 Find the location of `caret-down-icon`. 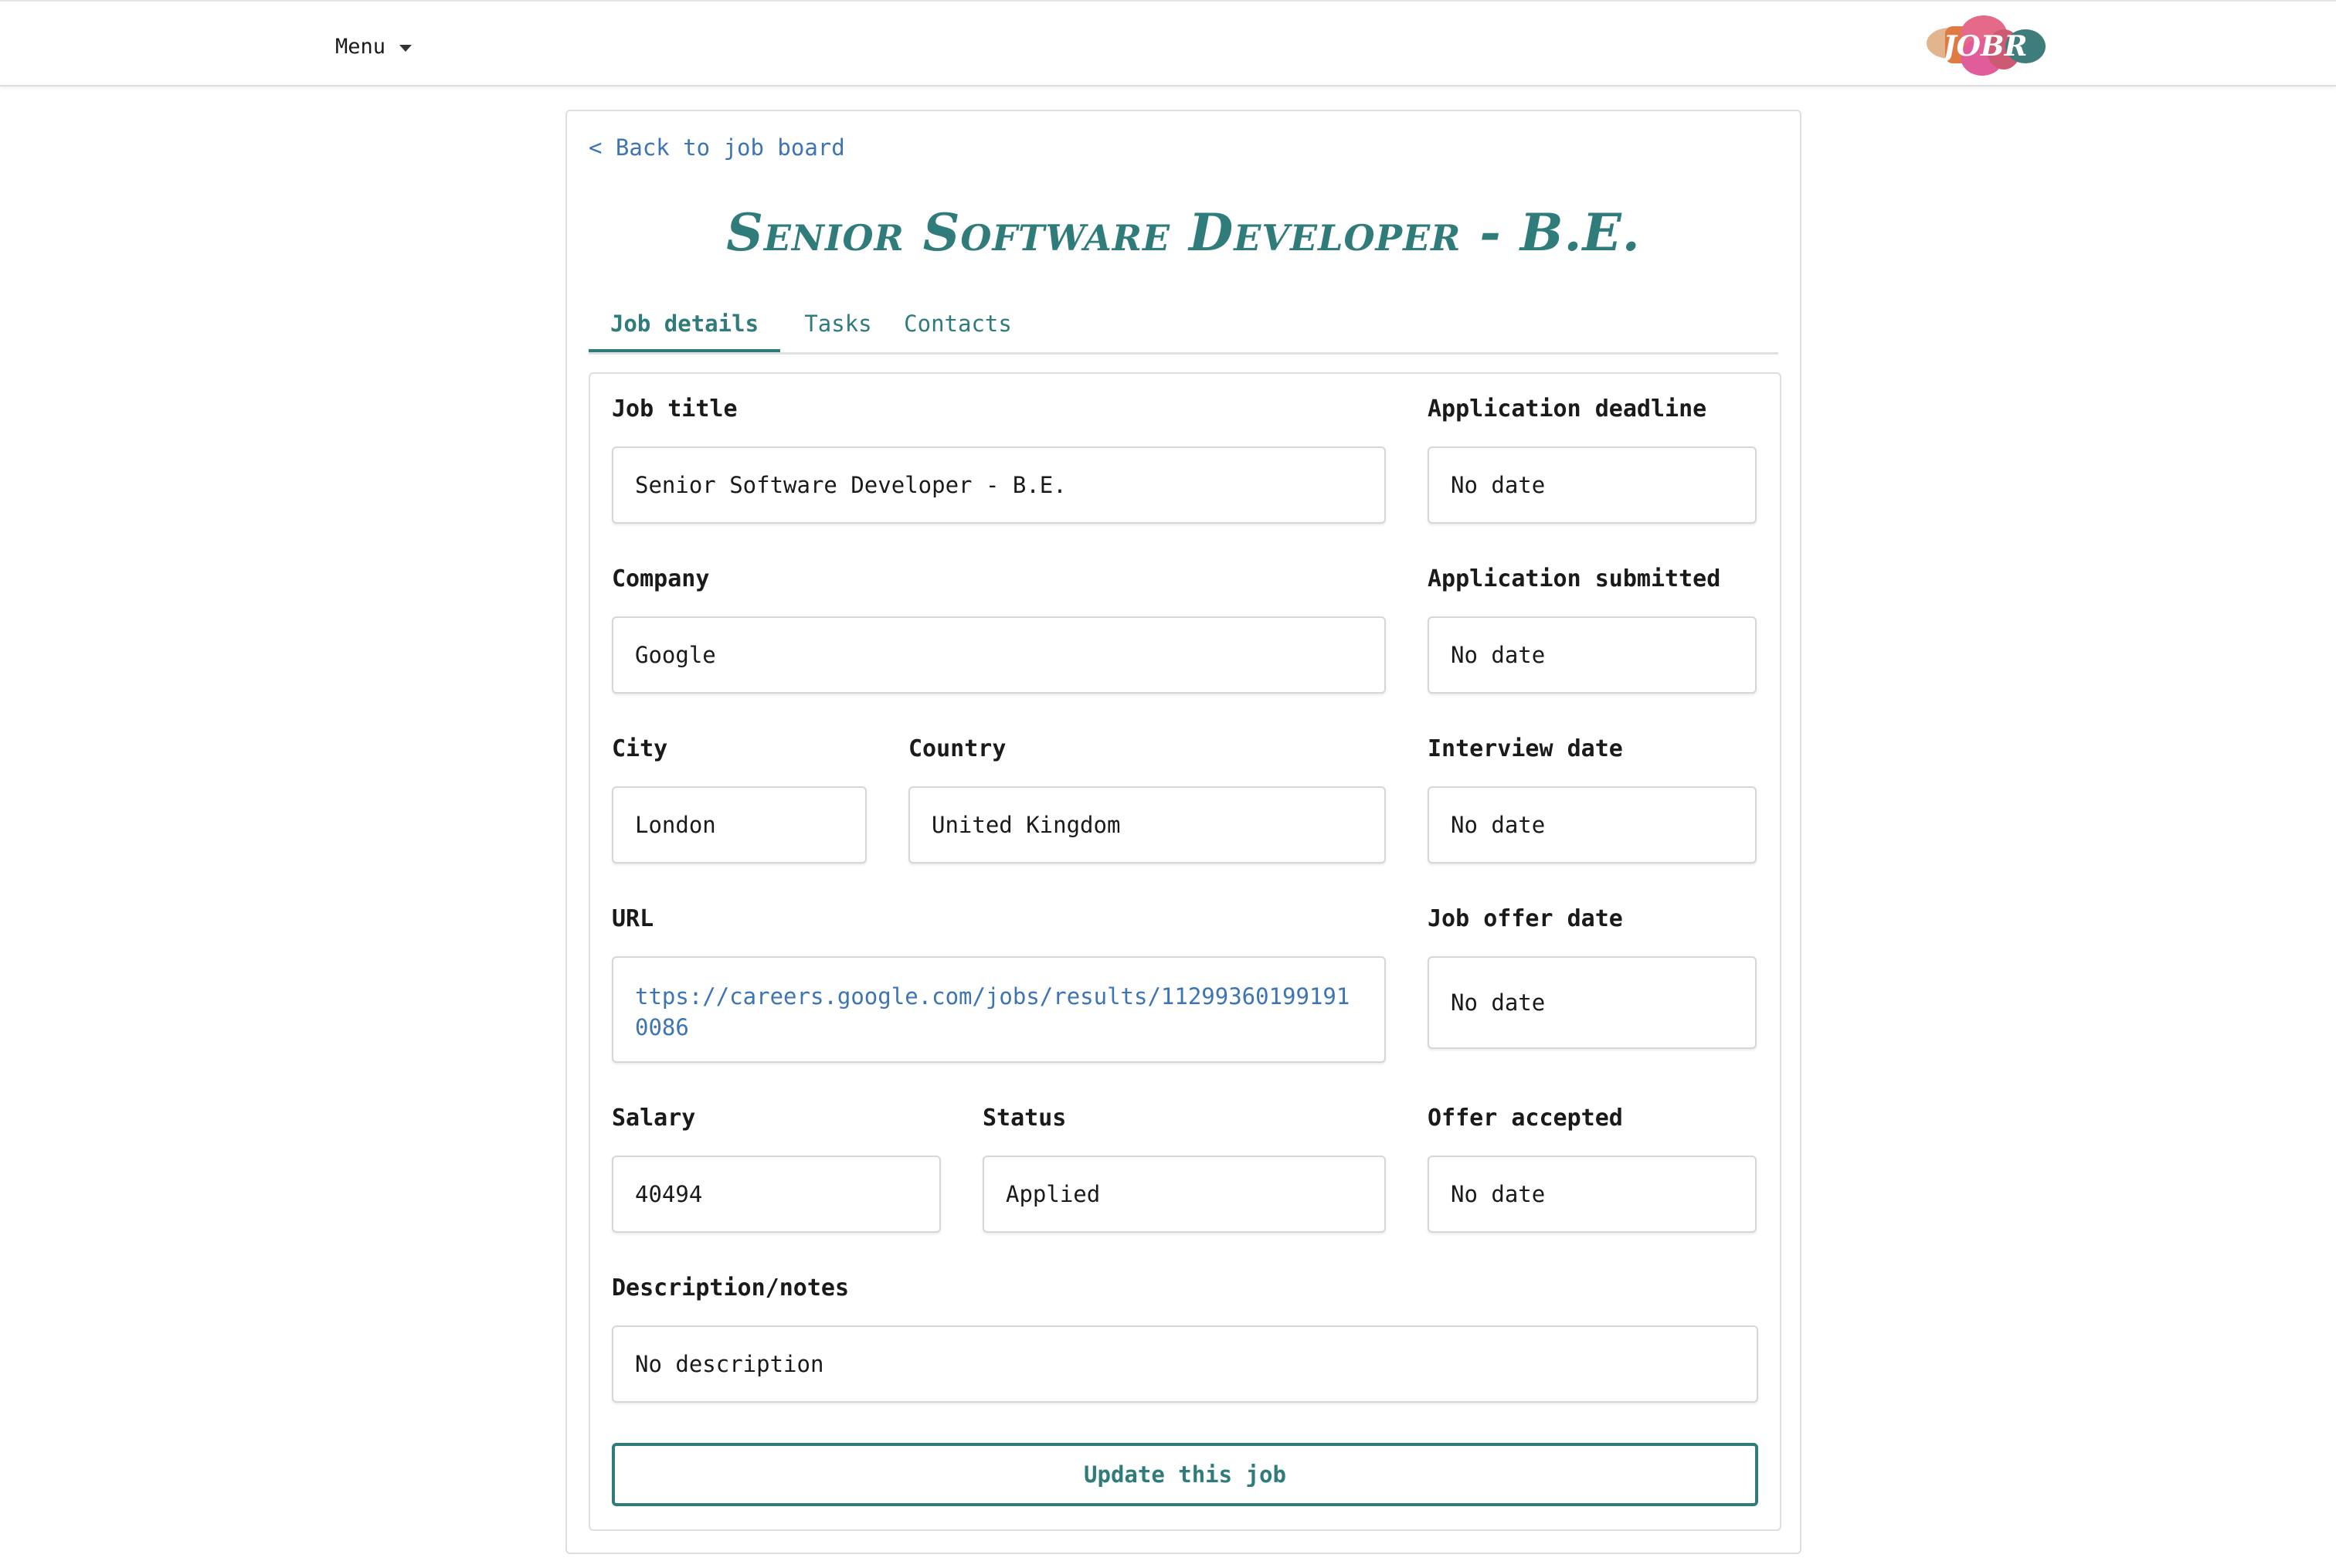

caret-down-icon is located at coordinates (406, 48).